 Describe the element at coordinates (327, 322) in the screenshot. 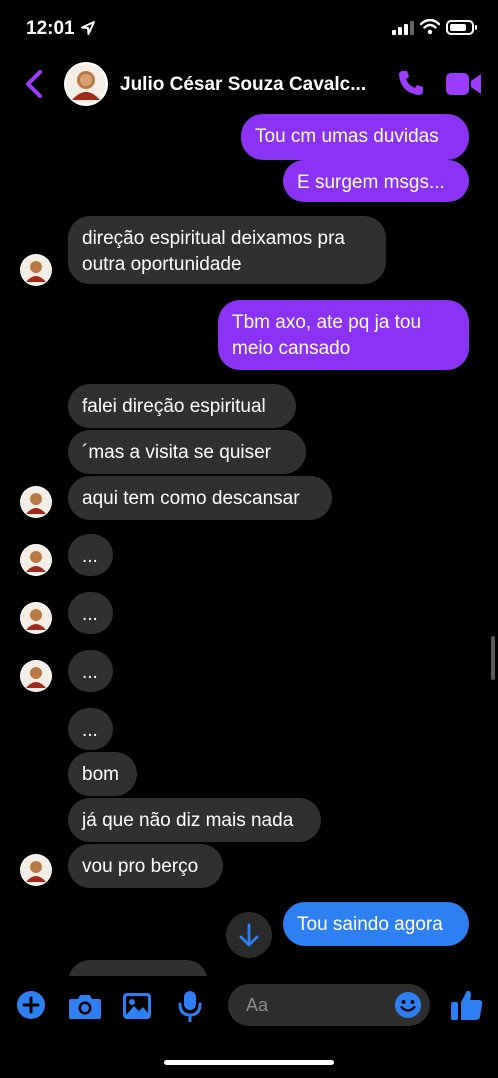

I see `message-line: Tbm axo, ate pq ja tou` at that location.